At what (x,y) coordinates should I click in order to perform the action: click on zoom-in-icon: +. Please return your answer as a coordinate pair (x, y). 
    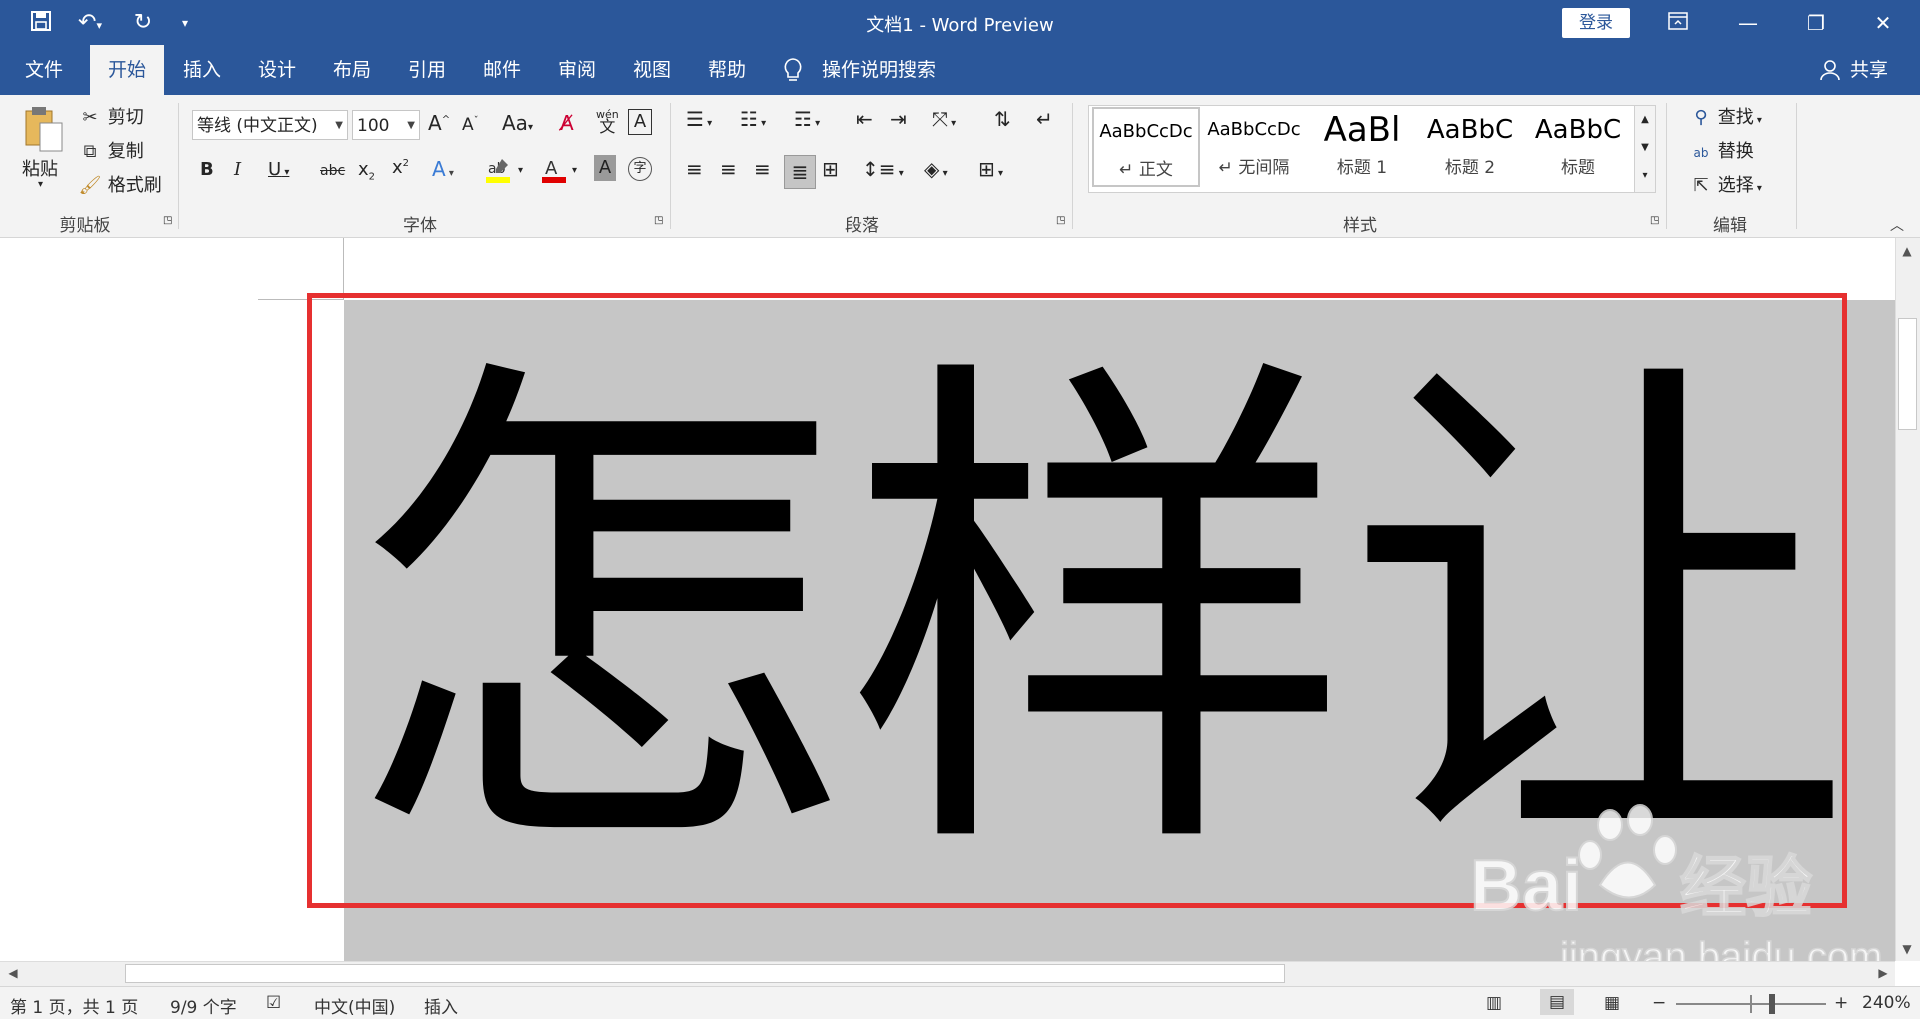
    Looking at the image, I should click on (1841, 1003).